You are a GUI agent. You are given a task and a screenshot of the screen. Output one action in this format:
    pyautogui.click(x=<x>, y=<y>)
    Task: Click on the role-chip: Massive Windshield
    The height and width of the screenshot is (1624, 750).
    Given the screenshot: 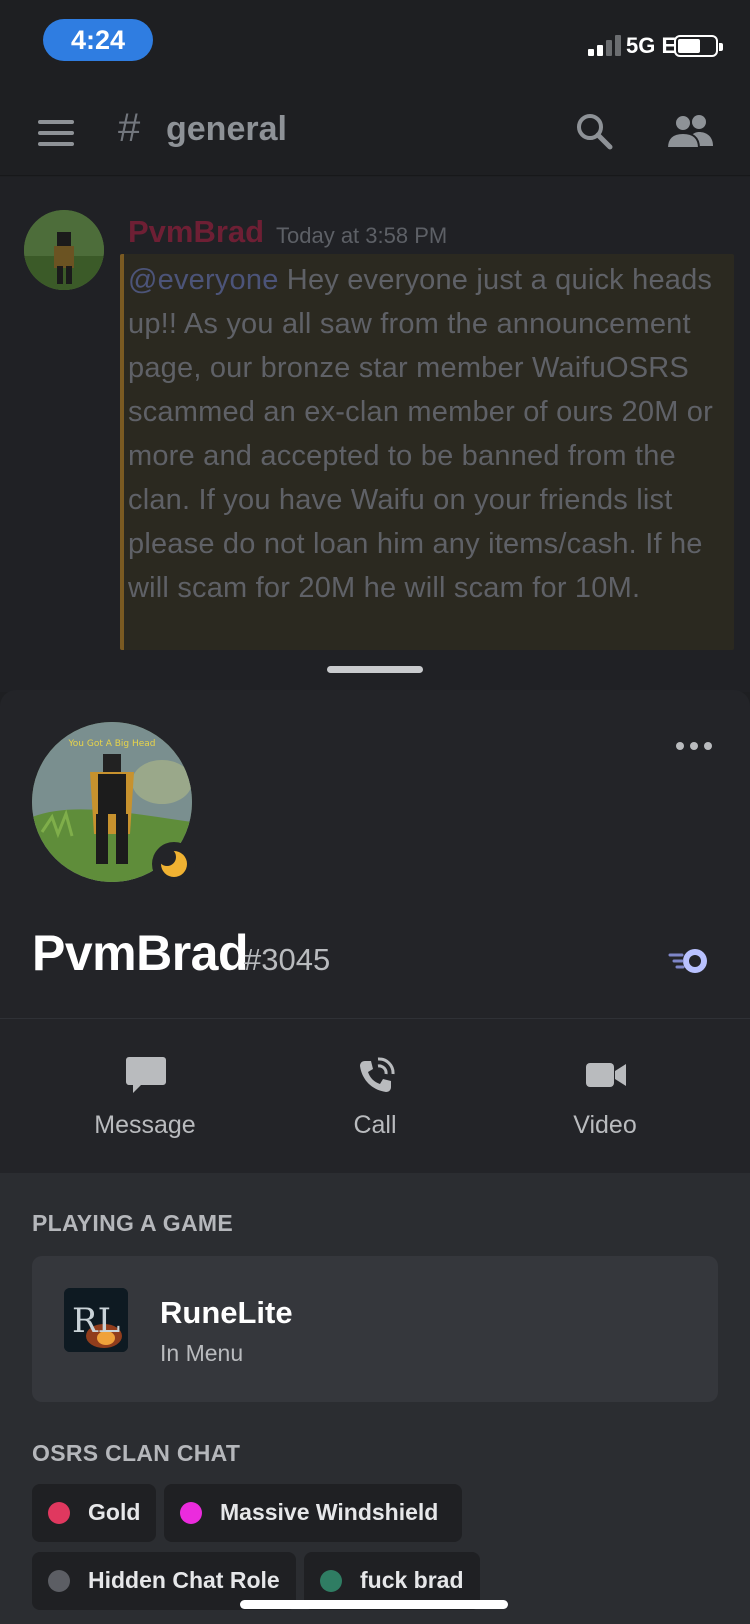 What is the action you would take?
    pyautogui.click(x=313, y=1513)
    